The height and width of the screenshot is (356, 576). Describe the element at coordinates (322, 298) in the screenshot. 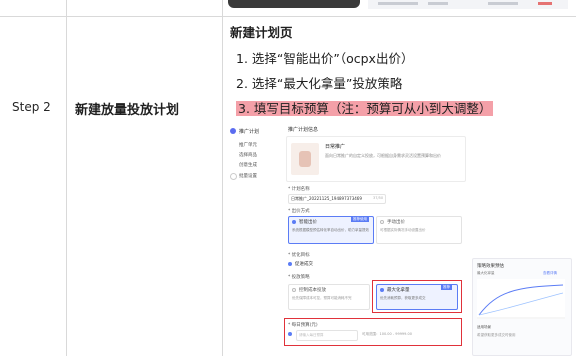

I see `strategy-cost-desc: 优先保障成本可控，预算可能消耗不完` at that location.